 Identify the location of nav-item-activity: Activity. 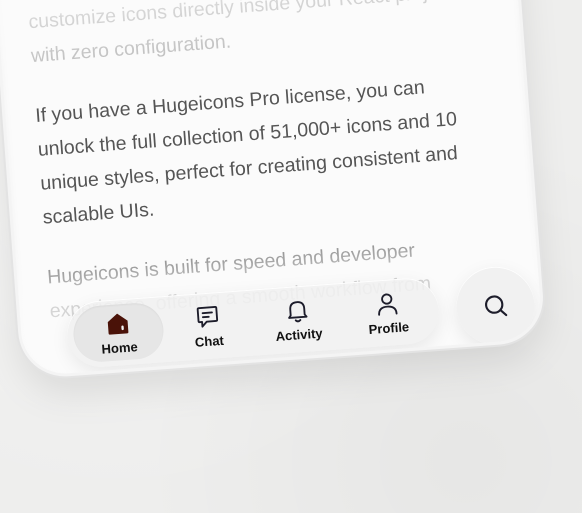
(298, 319).